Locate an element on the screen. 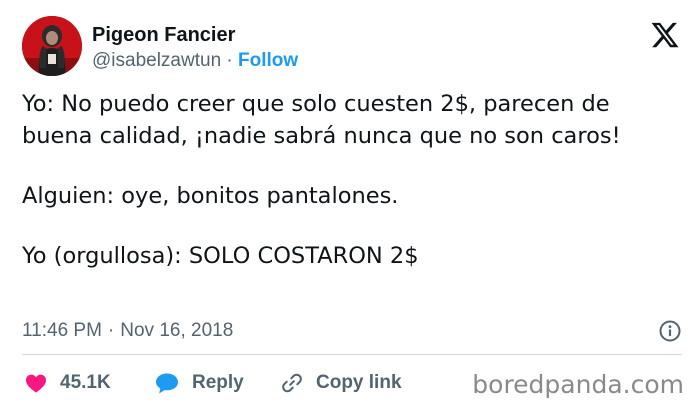  heart-icon is located at coordinates (36, 383).